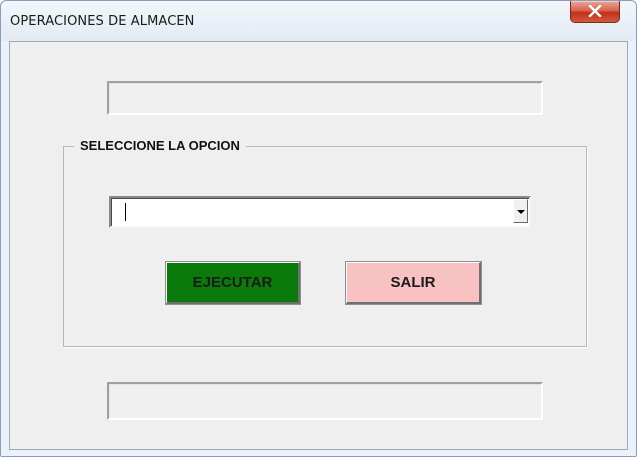 Image resolution: width=637 pixels, height=457 pixels. What do you see at coordinates (325, 401) in the screenshot?
I see `bottom-text-field` at bounding box center [325, 401].